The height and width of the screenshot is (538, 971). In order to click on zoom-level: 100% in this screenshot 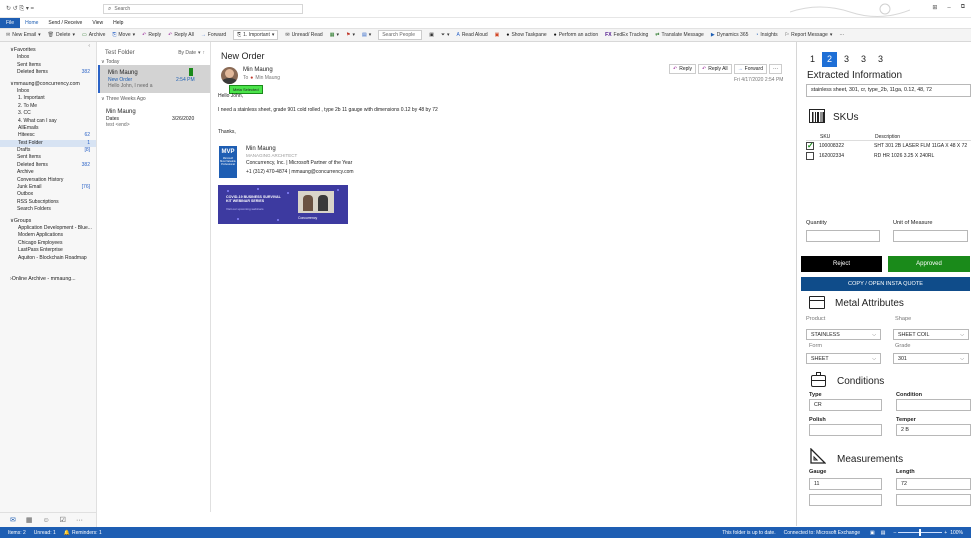, I will do `click(956, 533)`.